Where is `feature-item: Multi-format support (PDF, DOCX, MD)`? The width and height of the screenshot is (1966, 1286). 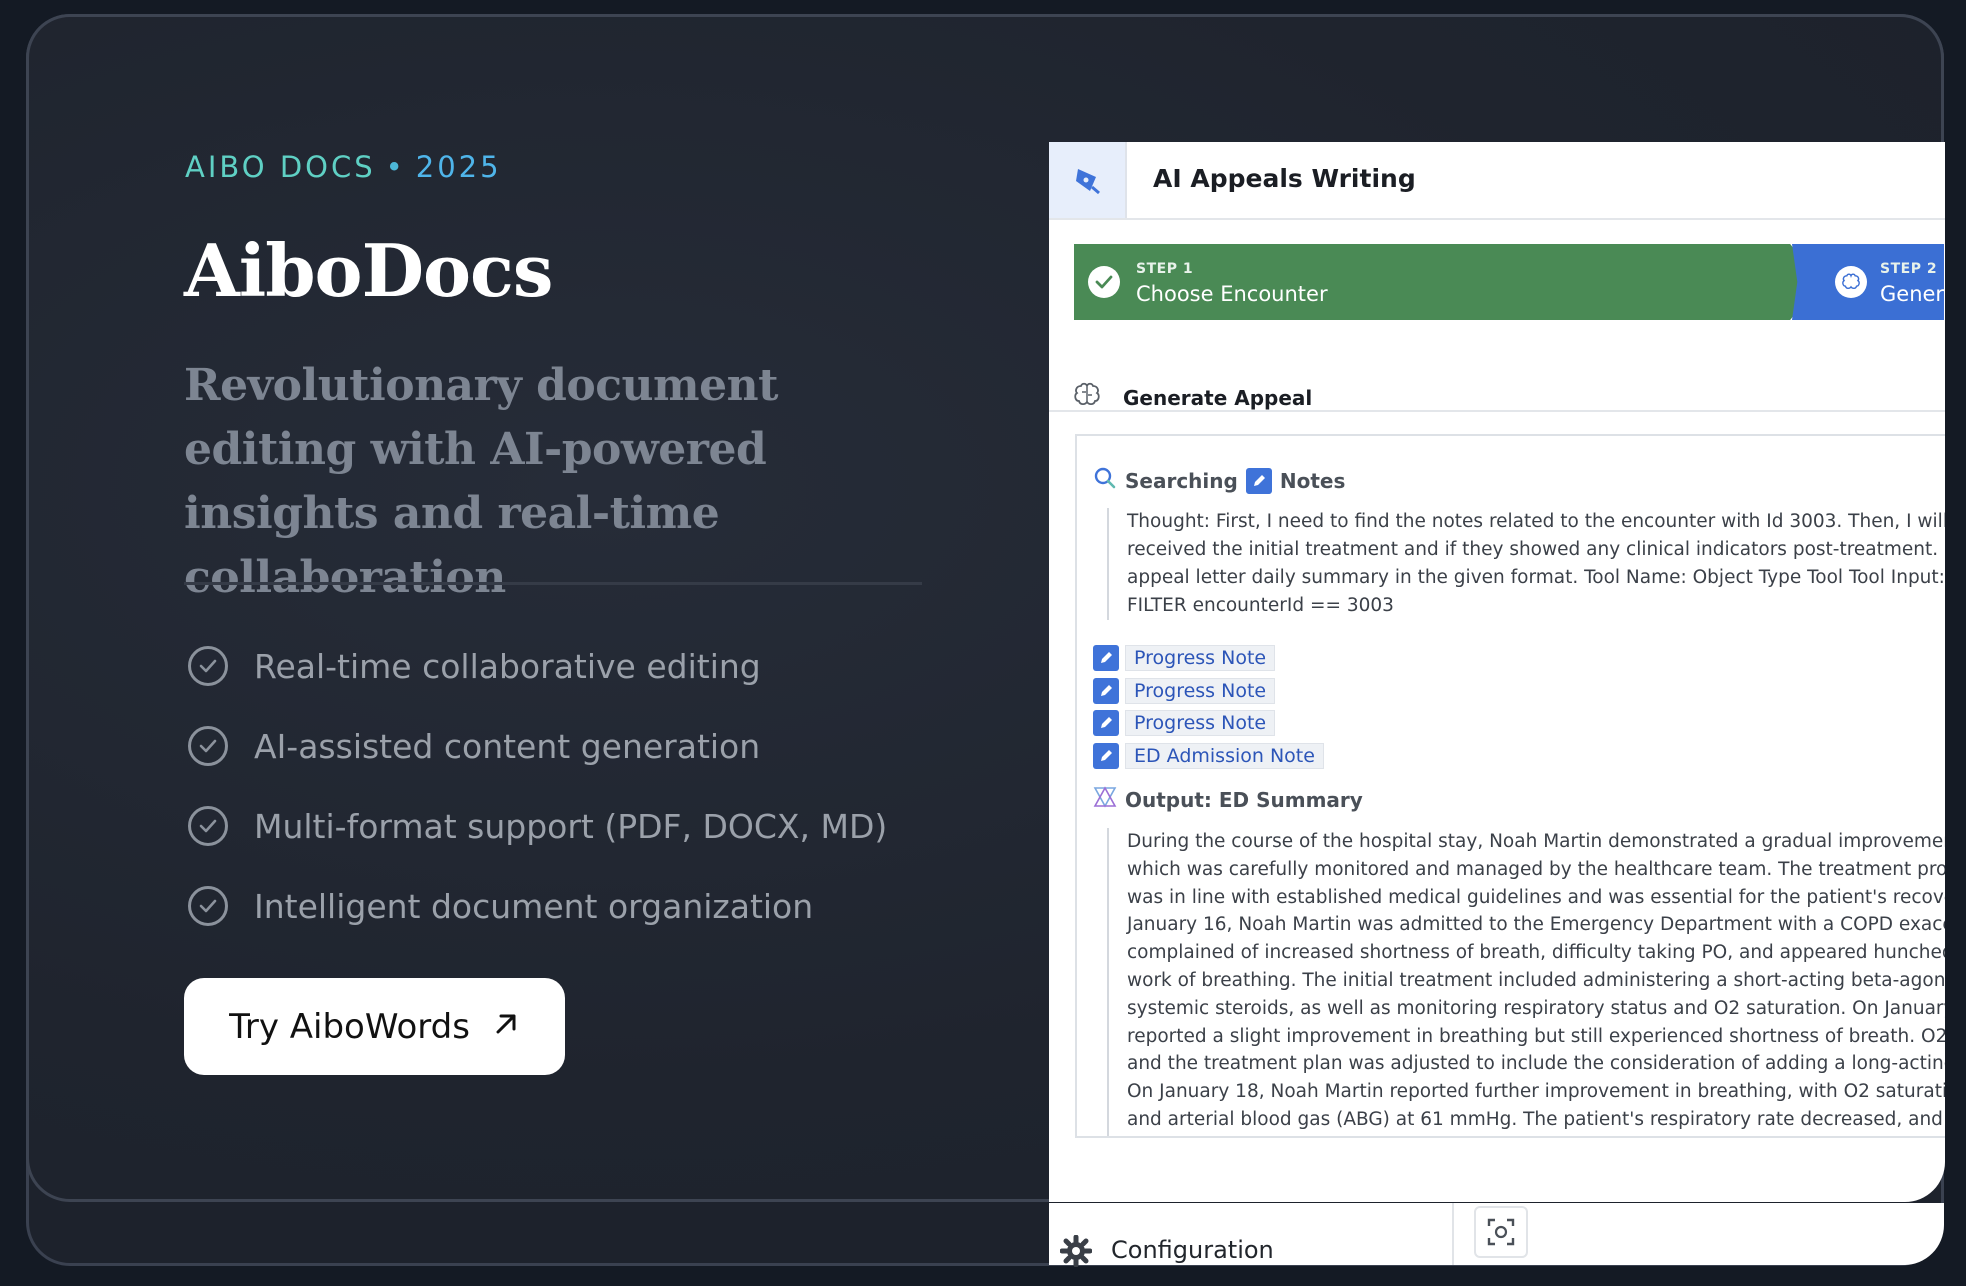 feature-item: Multi-format support (PDF, DOCX, MD) is located at coordinates (535, 826).